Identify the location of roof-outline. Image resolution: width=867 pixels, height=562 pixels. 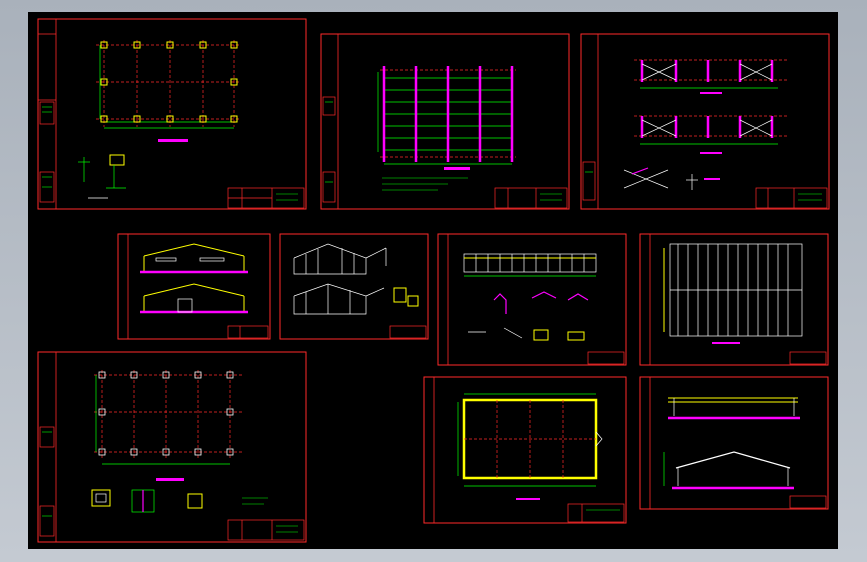
(530, 440).